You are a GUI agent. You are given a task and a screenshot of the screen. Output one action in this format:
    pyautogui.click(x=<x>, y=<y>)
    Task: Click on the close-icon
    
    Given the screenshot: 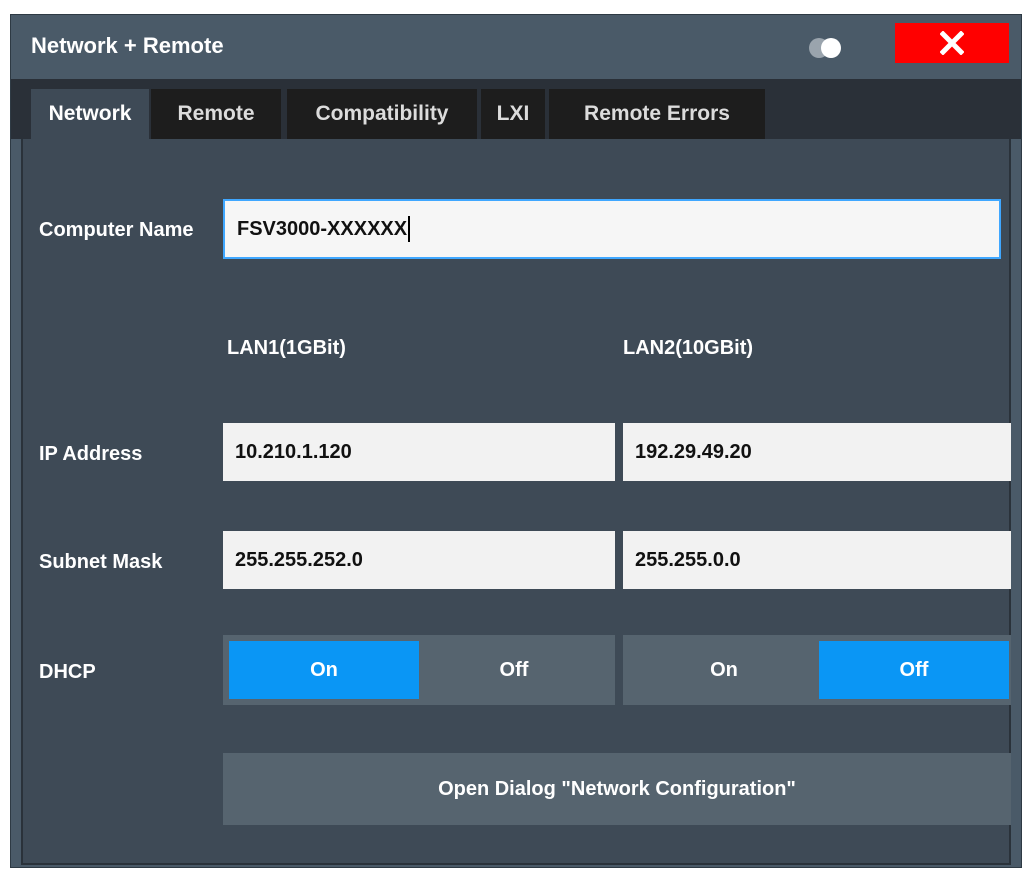 What is the action you would take?
    pyautogui.click(x=952, y=43)
    